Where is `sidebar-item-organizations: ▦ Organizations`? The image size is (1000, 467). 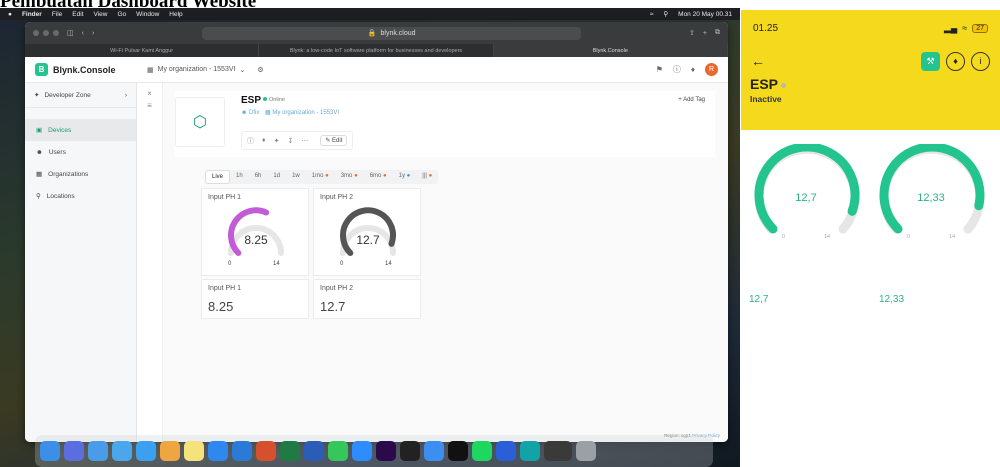 sidebar-item-organizations: ▦ Organizations is located at coordinates (80, 174).